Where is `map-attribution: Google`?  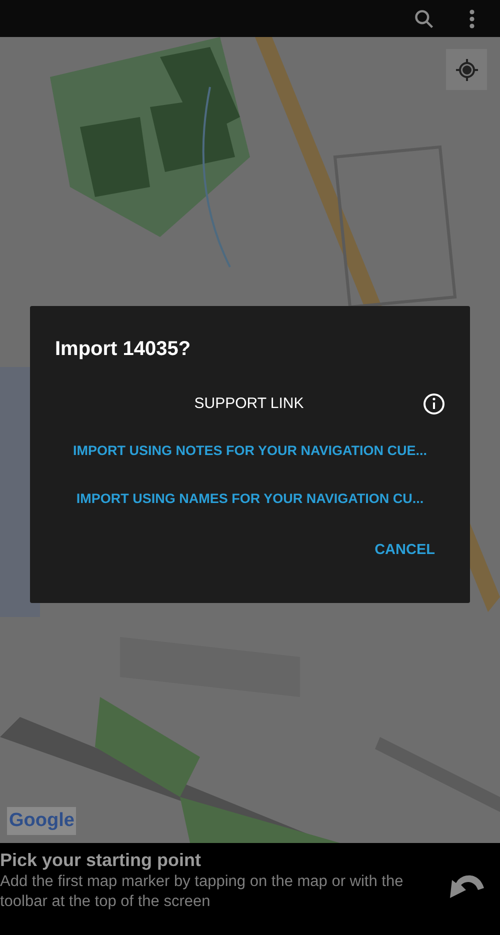
map-attribution: Google is located at coordinates (41, 820).